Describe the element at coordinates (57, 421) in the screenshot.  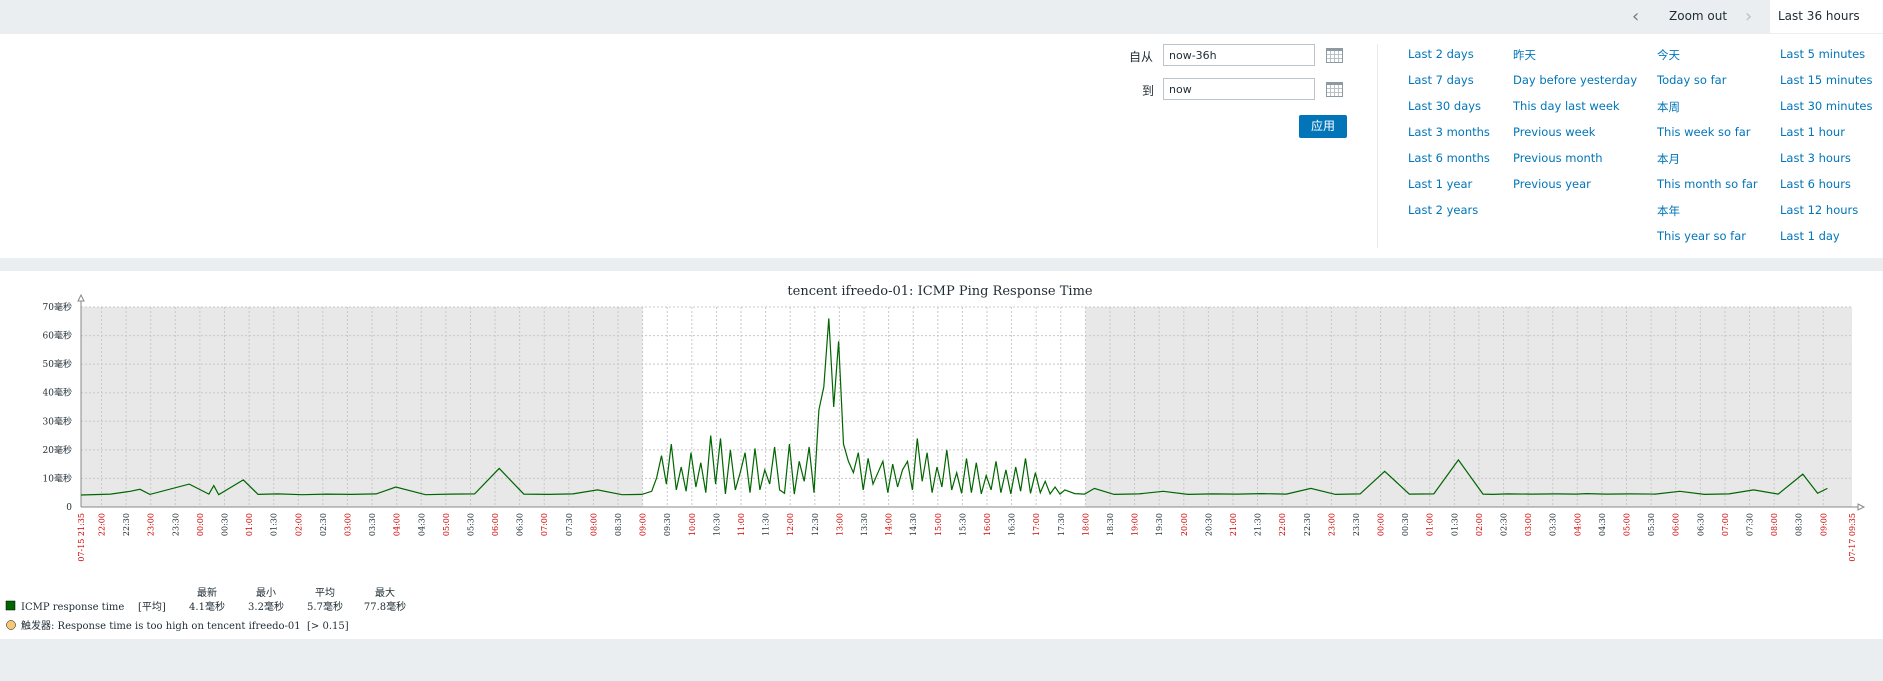
I see `y-tick-label: 30毫秒` at that location.